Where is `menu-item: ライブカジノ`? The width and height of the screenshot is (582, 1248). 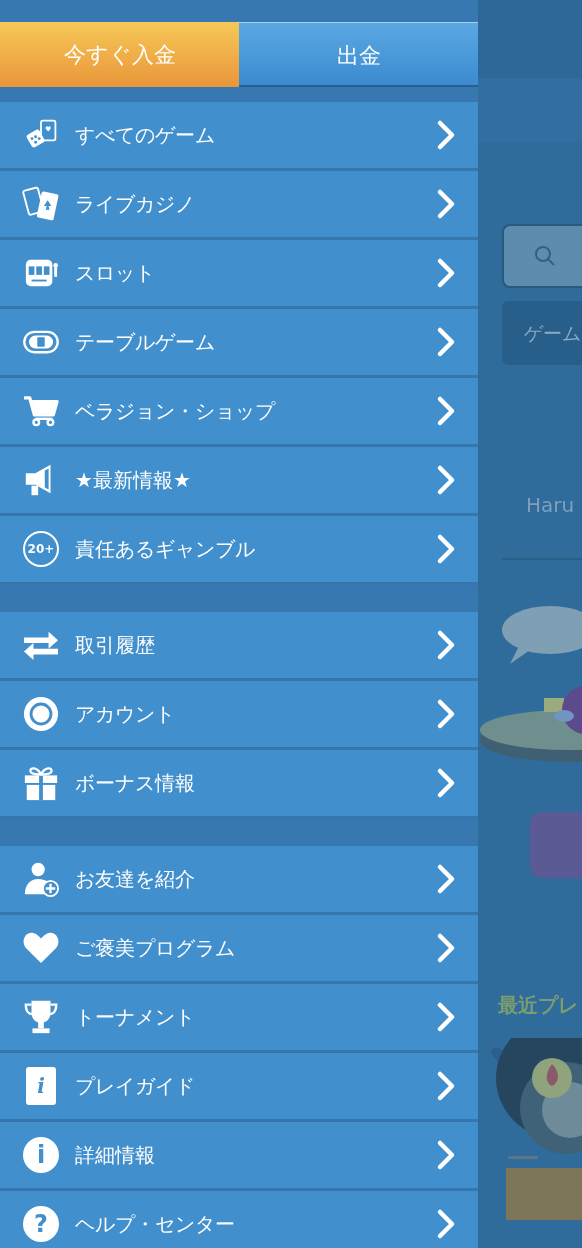
menu-item: ライブカジノ is located at coordinates (239, 205).